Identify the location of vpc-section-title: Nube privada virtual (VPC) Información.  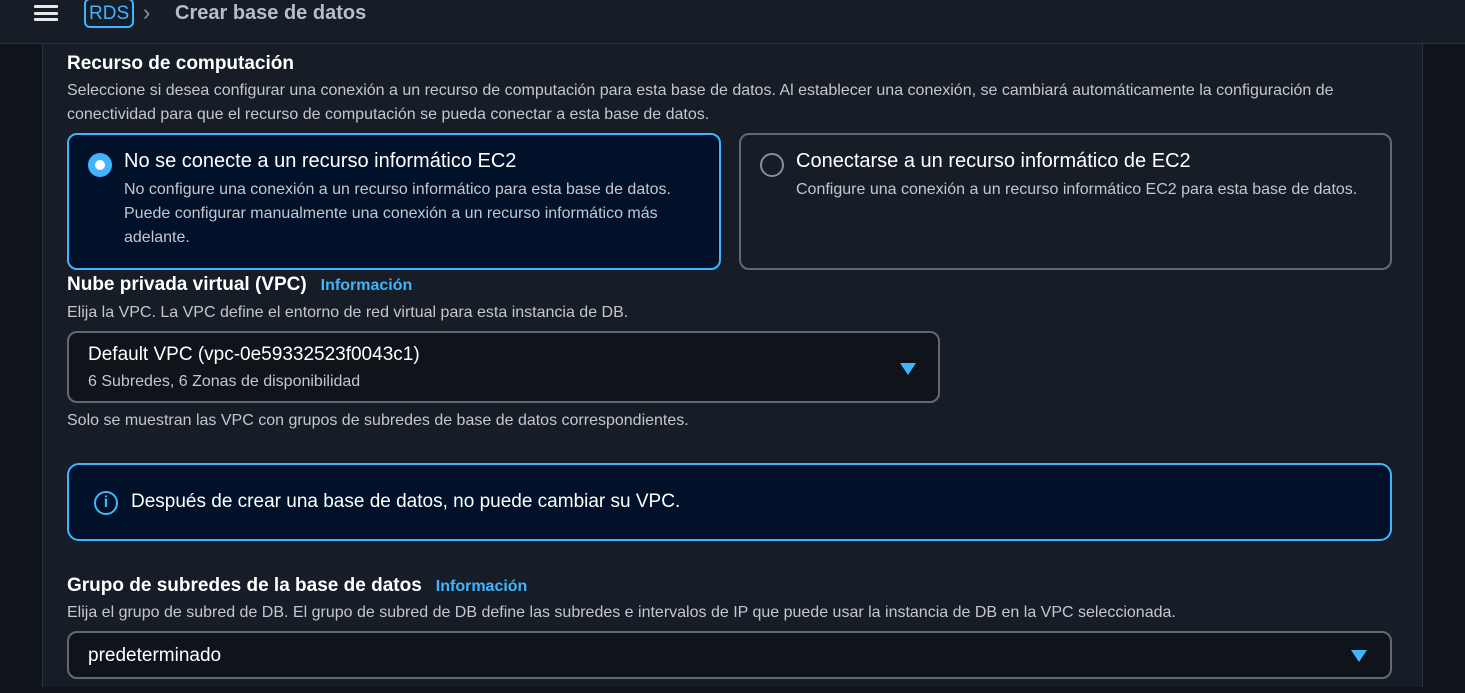
(239, 285).